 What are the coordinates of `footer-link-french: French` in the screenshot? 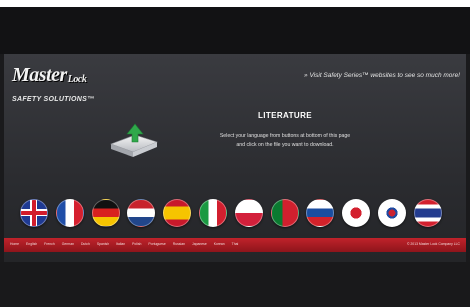 It's located at (49, 244).